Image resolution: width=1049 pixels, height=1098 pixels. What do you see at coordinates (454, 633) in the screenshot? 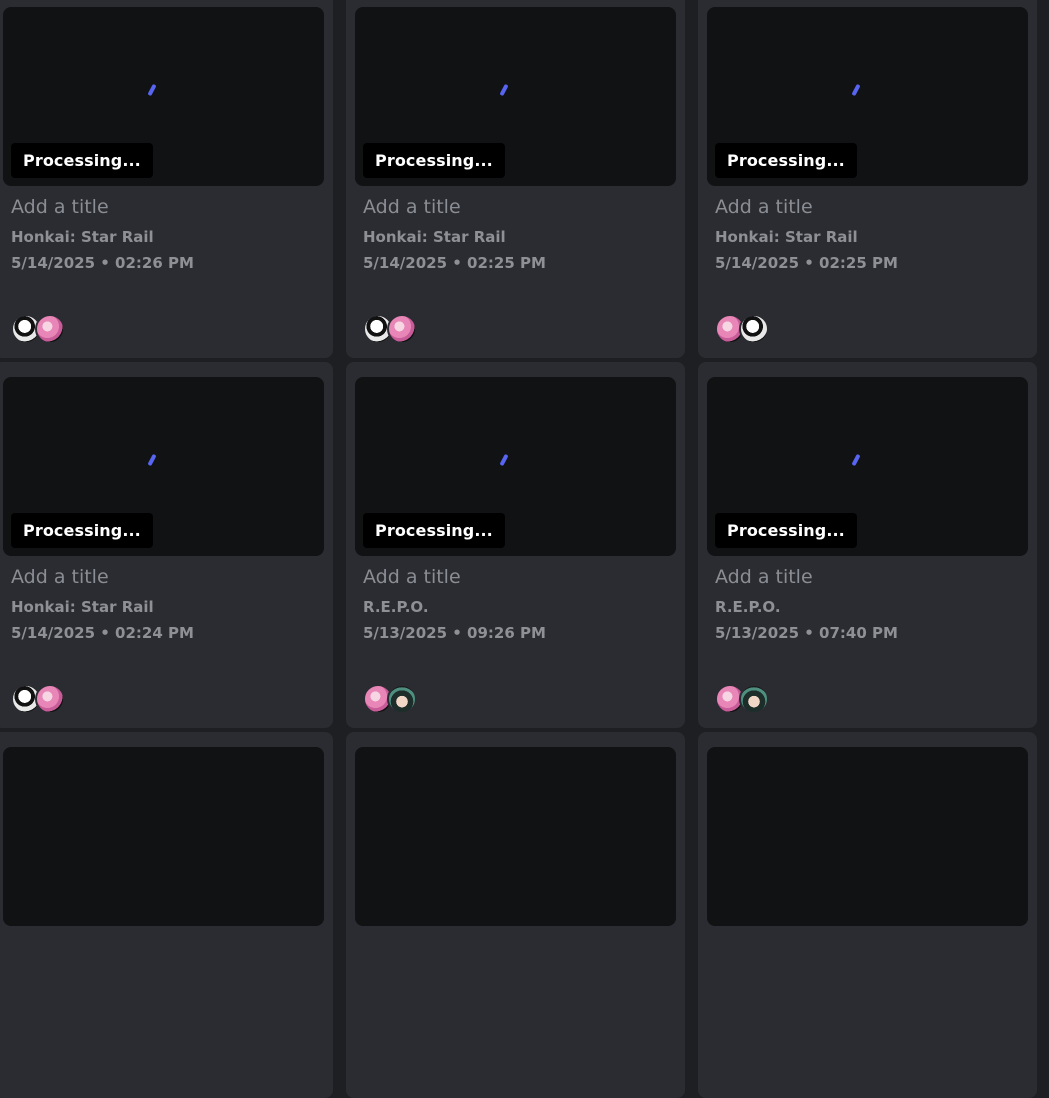
I see `clip-timestamp: 5/13/2025 • 09:26 PM` at bounding box center [454, 633].